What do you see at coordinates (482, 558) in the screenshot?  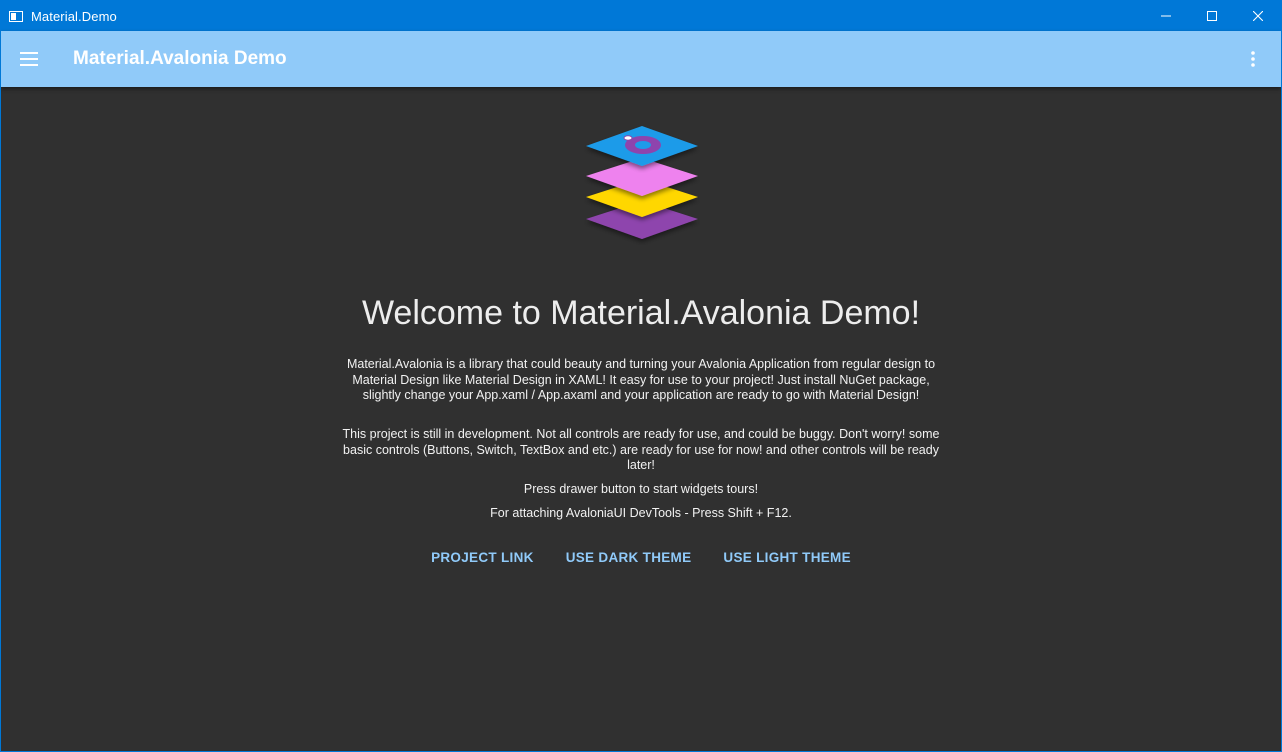 I see `project-link-button: PROJECT LINK` at bounding box center [482, 558].